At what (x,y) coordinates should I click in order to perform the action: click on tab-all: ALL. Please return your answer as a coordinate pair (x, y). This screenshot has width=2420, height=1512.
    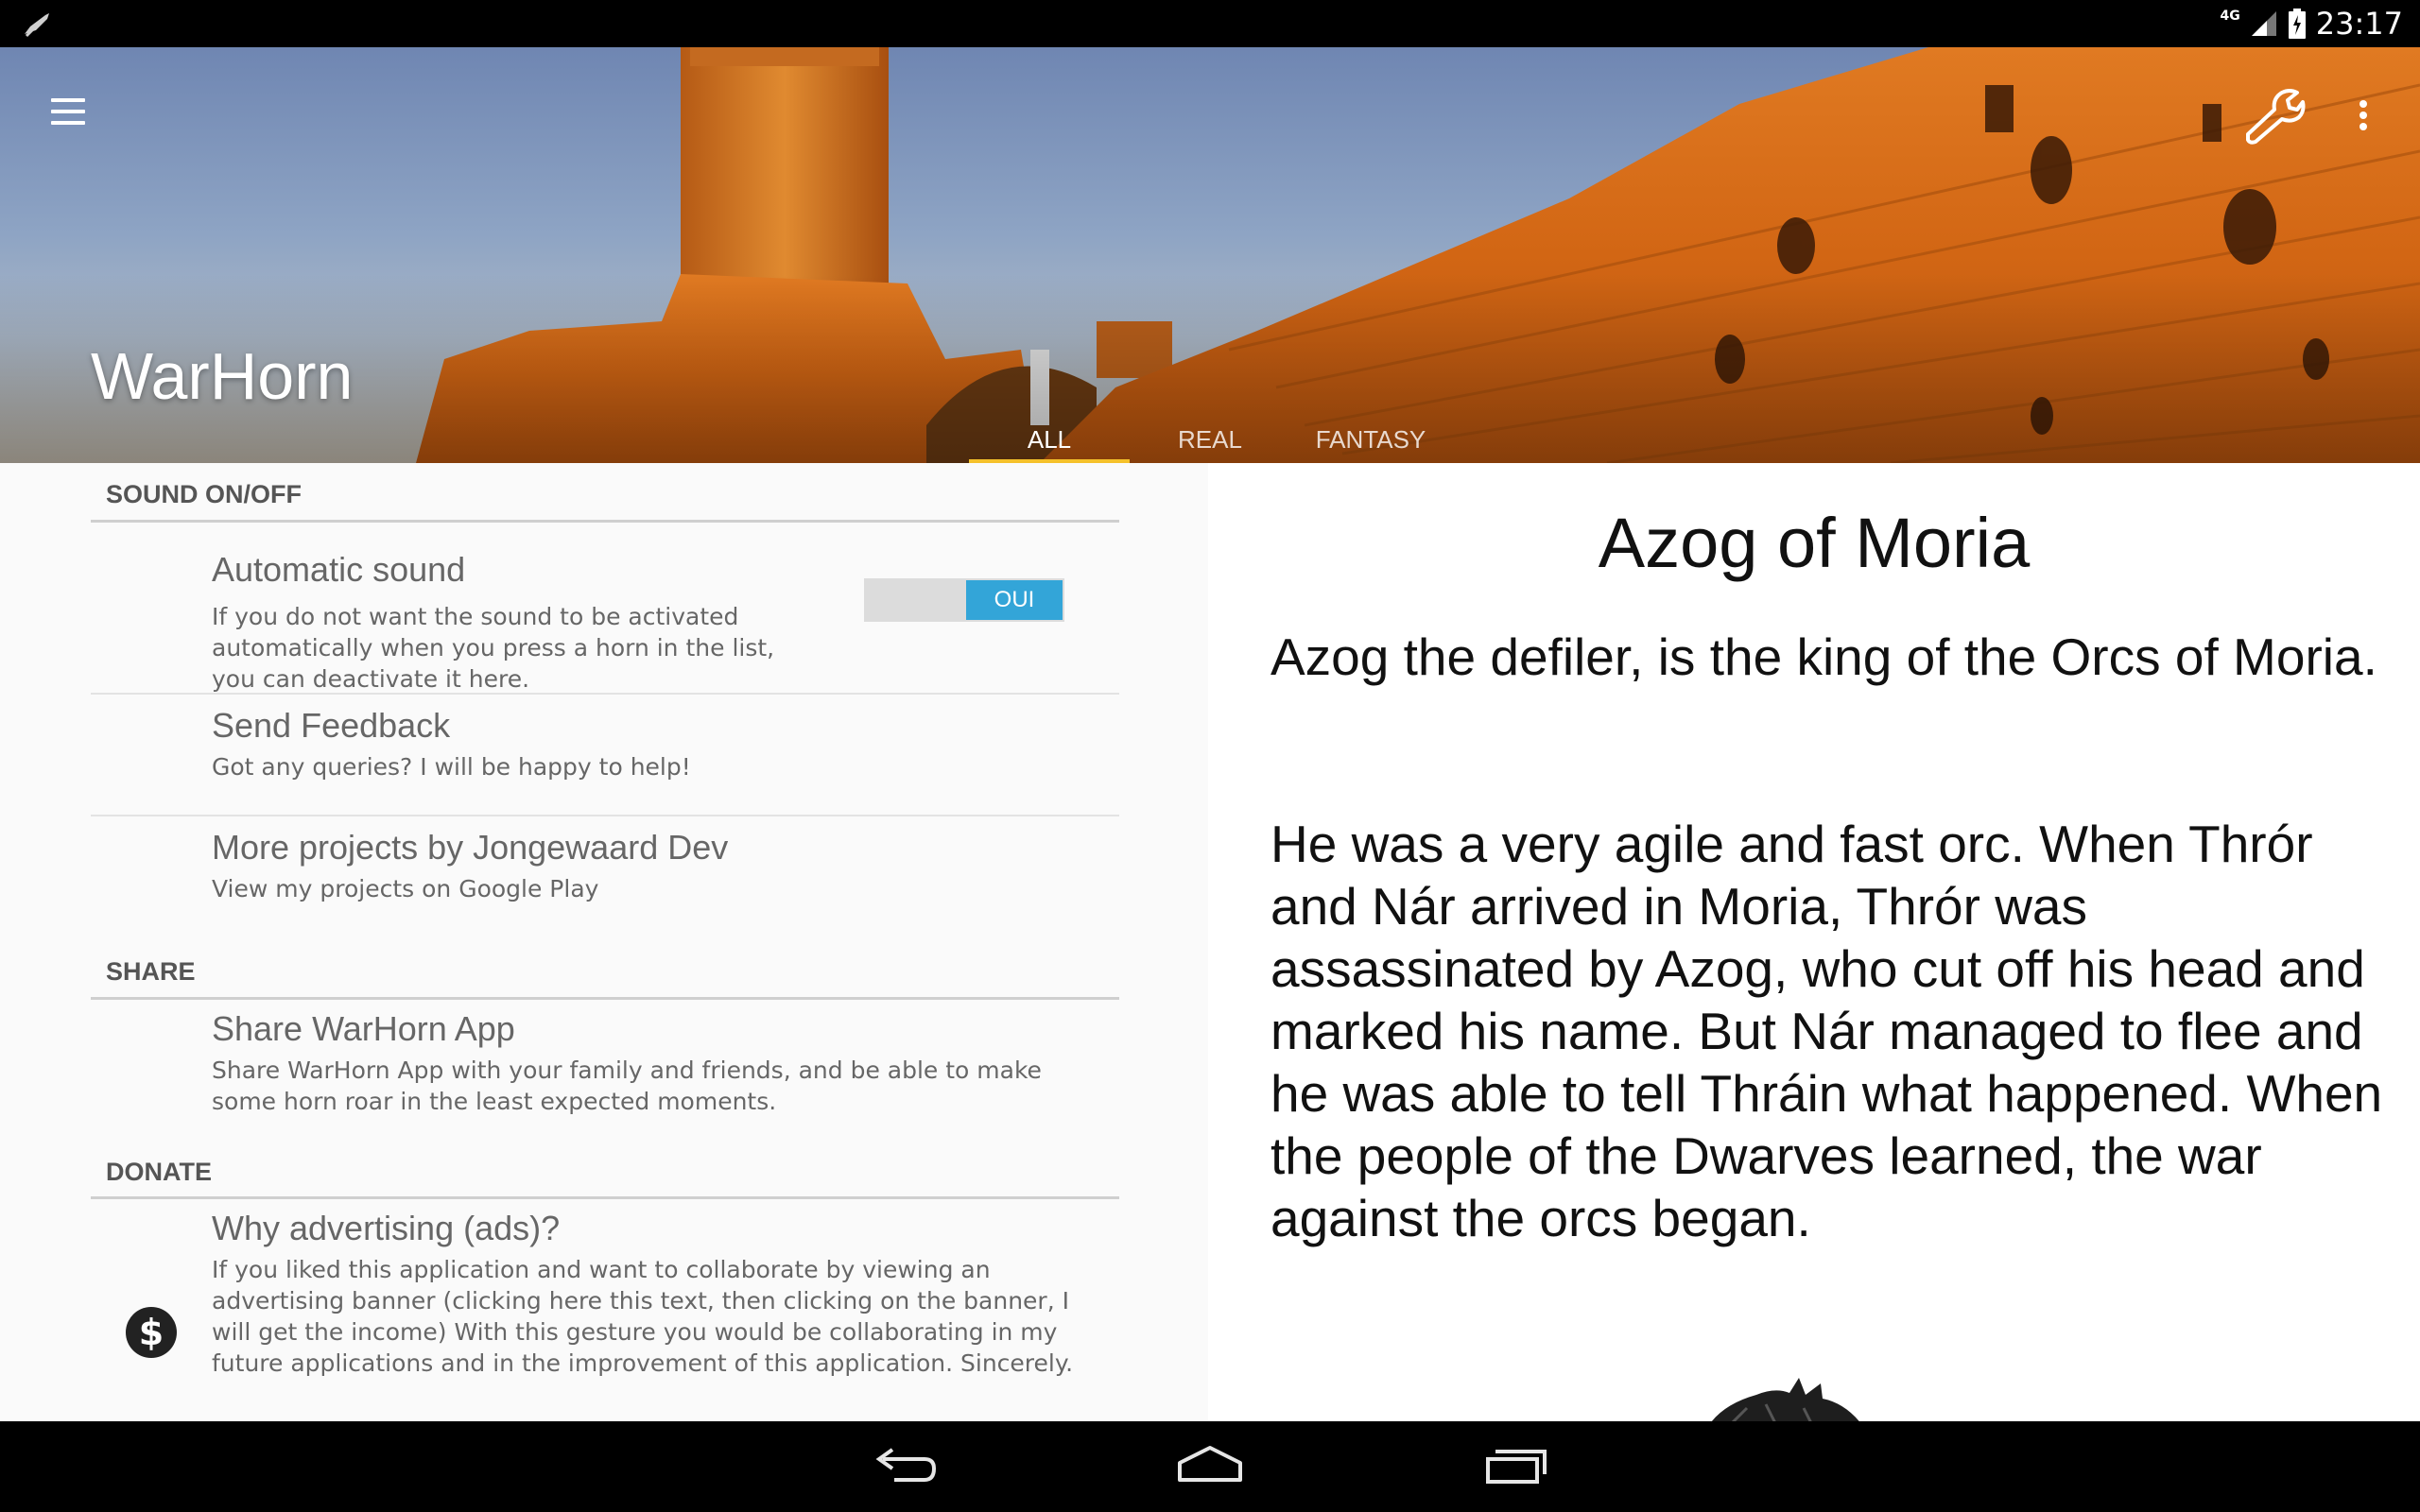
    Looking at the image, I should click on (1049, 439).